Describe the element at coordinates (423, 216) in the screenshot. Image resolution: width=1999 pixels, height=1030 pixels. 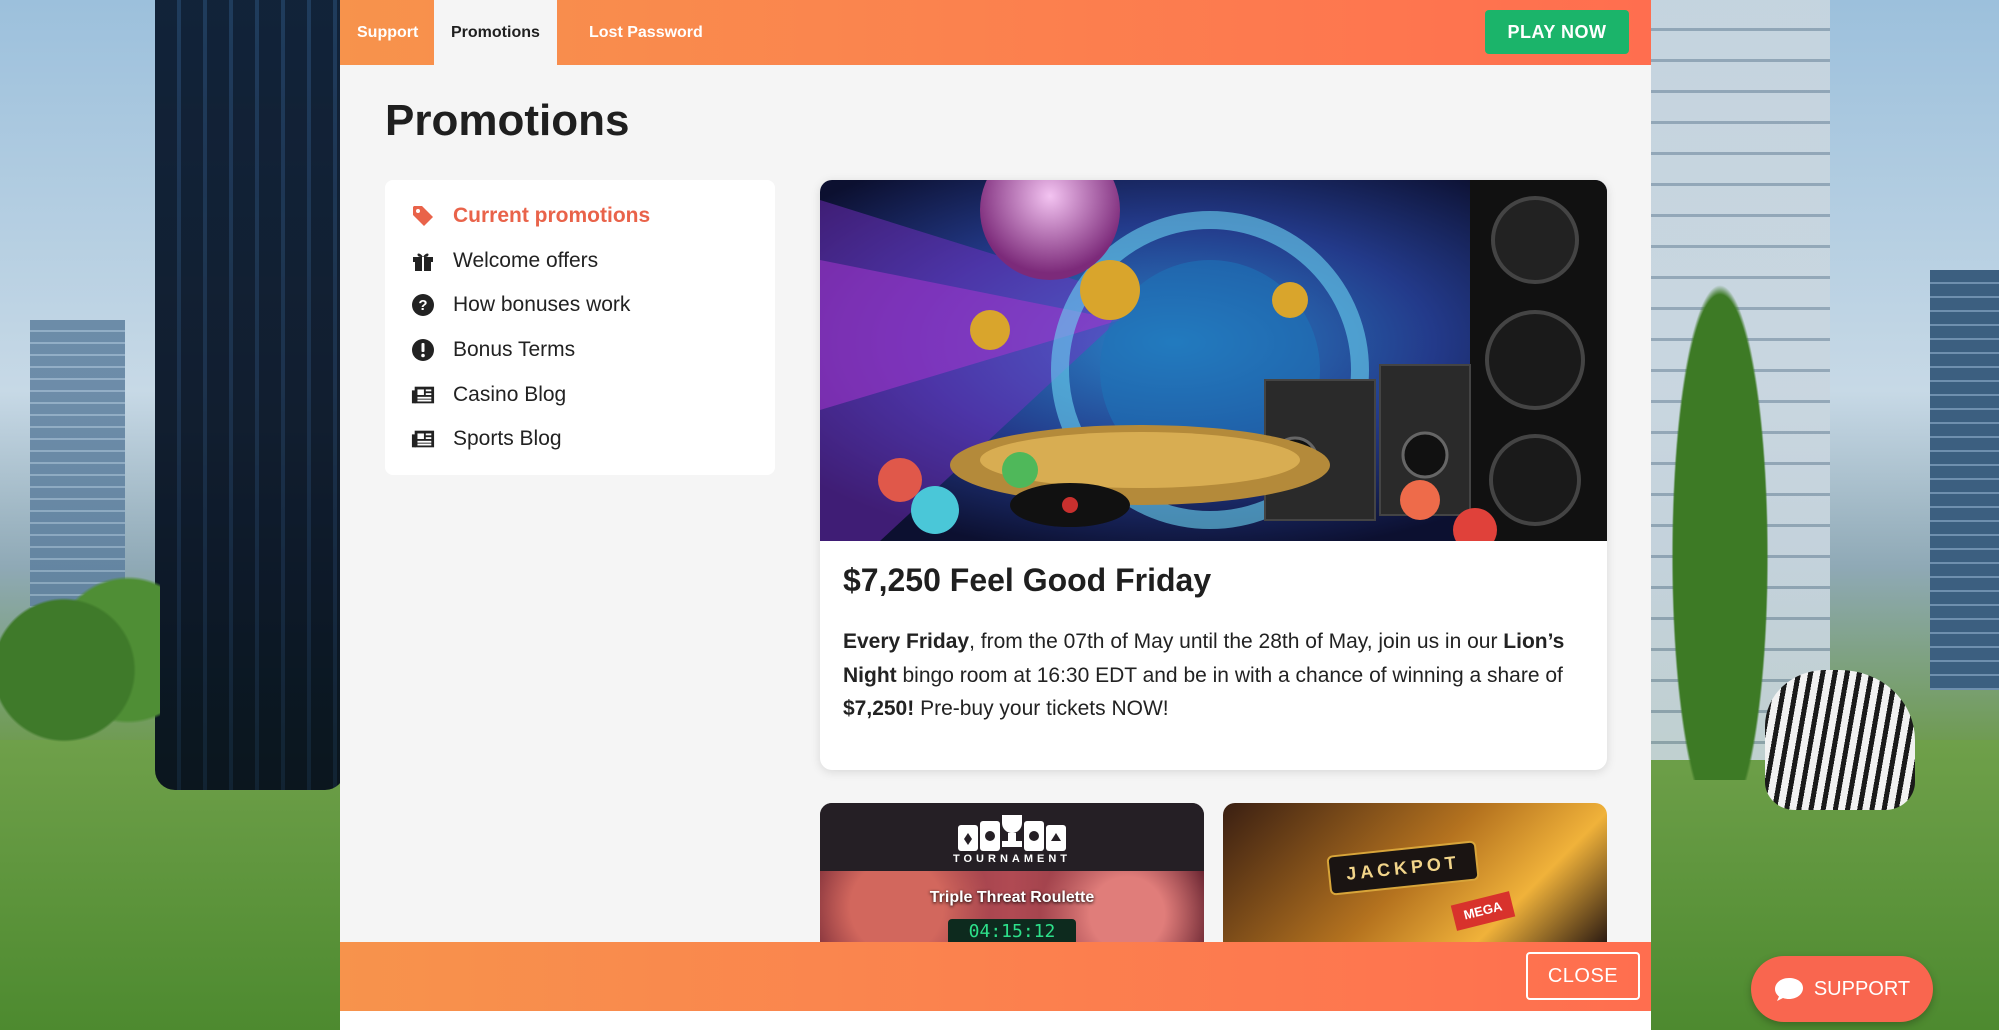
I see `tag-icon` at that location.